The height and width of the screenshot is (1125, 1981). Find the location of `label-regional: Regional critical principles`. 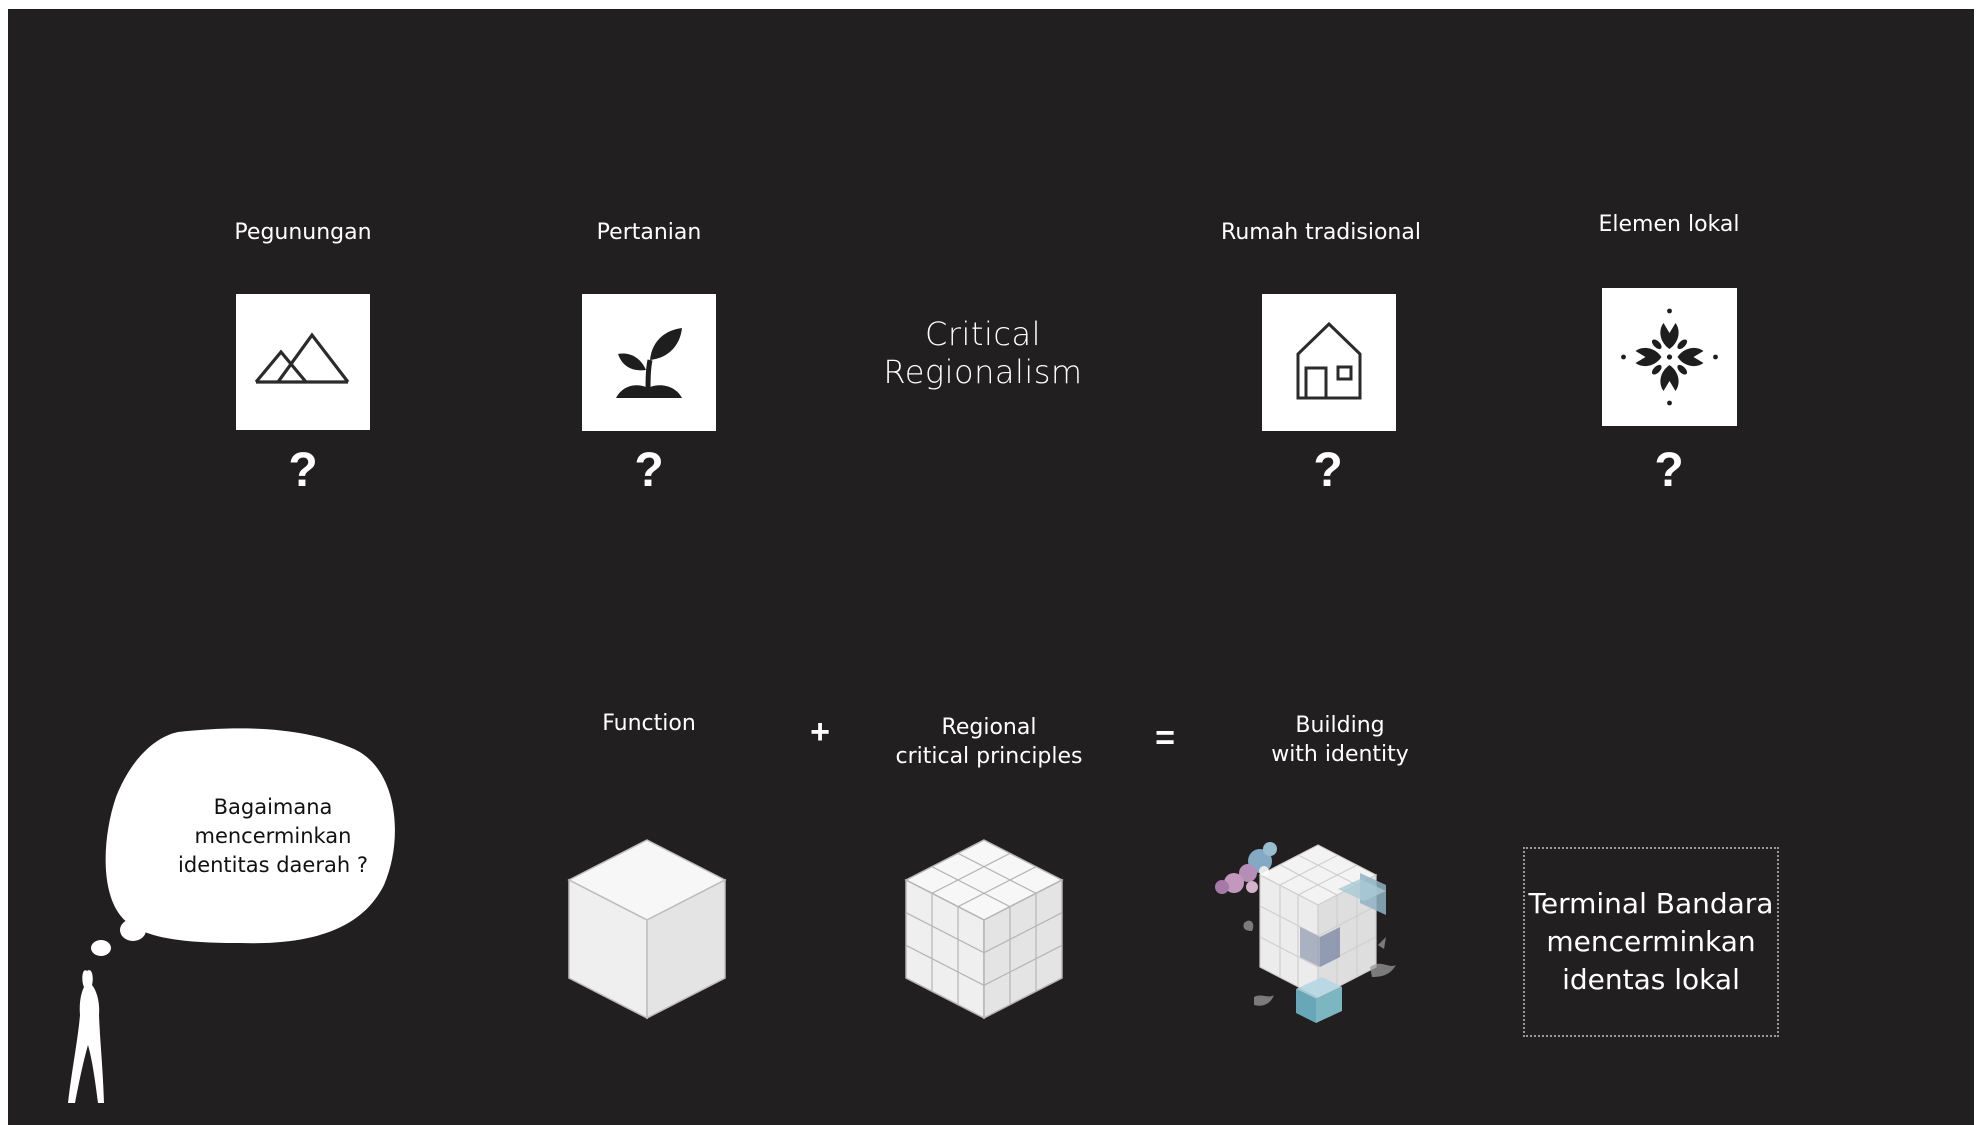

label-regional: Regional critical principles is located at coordinates (988, 742).